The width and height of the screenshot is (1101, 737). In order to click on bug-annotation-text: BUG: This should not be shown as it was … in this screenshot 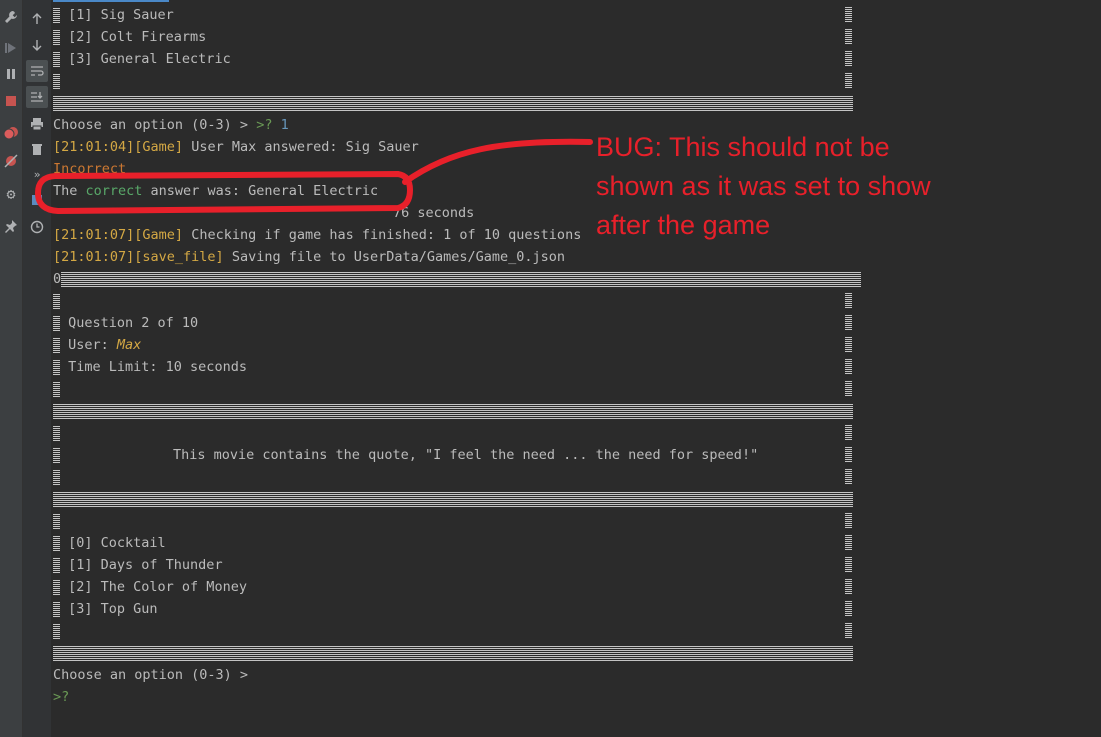, I will do `click(763, 186)`.